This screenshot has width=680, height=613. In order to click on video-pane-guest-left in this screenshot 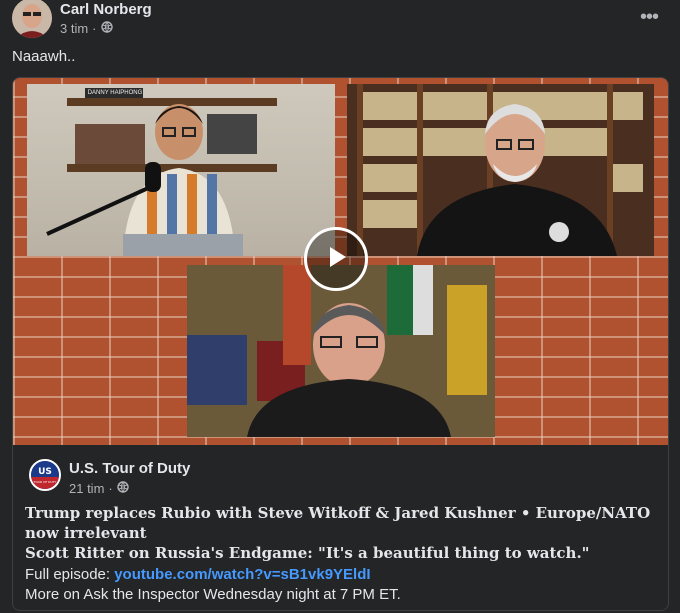, I will do `click(500, 170)`.